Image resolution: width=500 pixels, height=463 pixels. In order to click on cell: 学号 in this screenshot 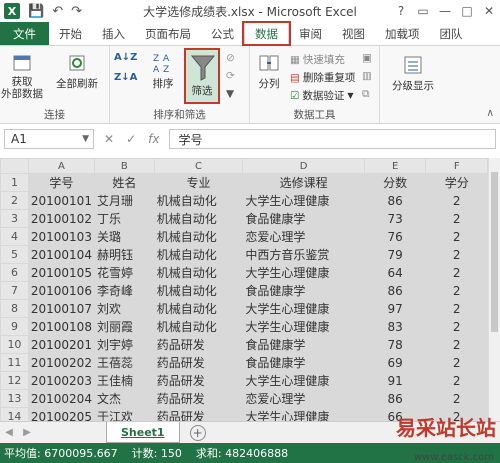, I will do `click(61, 182)`.